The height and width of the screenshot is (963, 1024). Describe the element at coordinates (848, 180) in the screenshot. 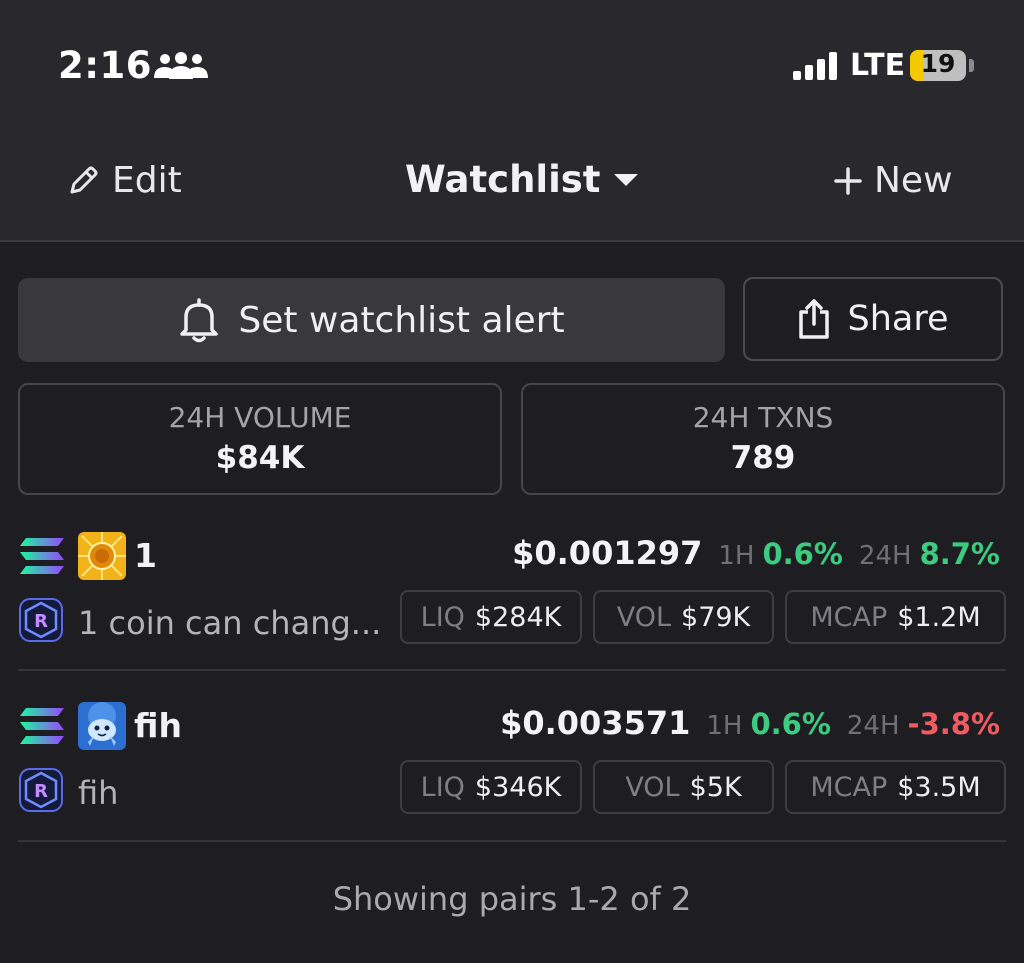

I see `plus-icon` at that location.